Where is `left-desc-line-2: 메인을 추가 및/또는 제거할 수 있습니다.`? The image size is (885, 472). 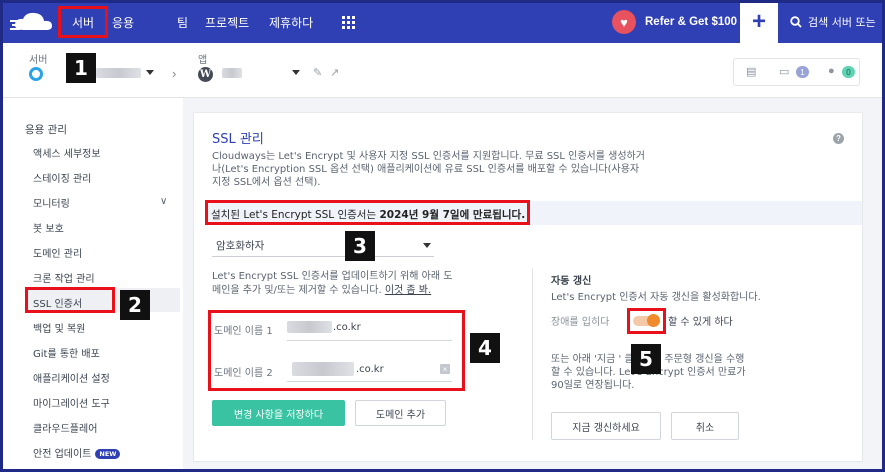 left-desc-line-2: 메인을 추가 및/또는 제거할 수 있습니다. is located at coordinates (297, 290).